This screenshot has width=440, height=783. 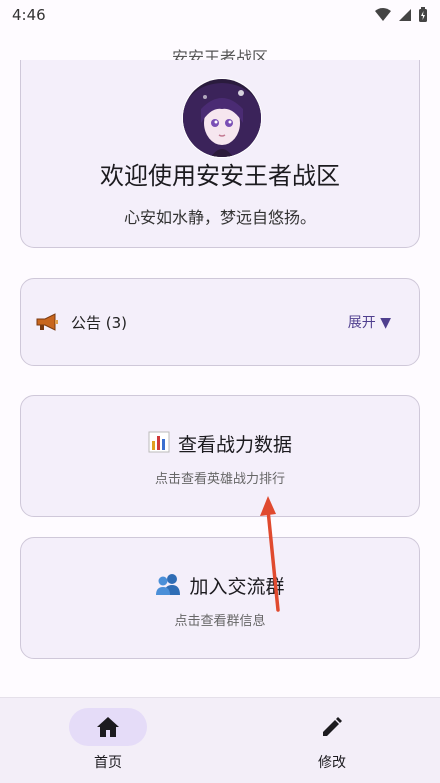 I want to click on status-icons, so click(x=401, y=15).